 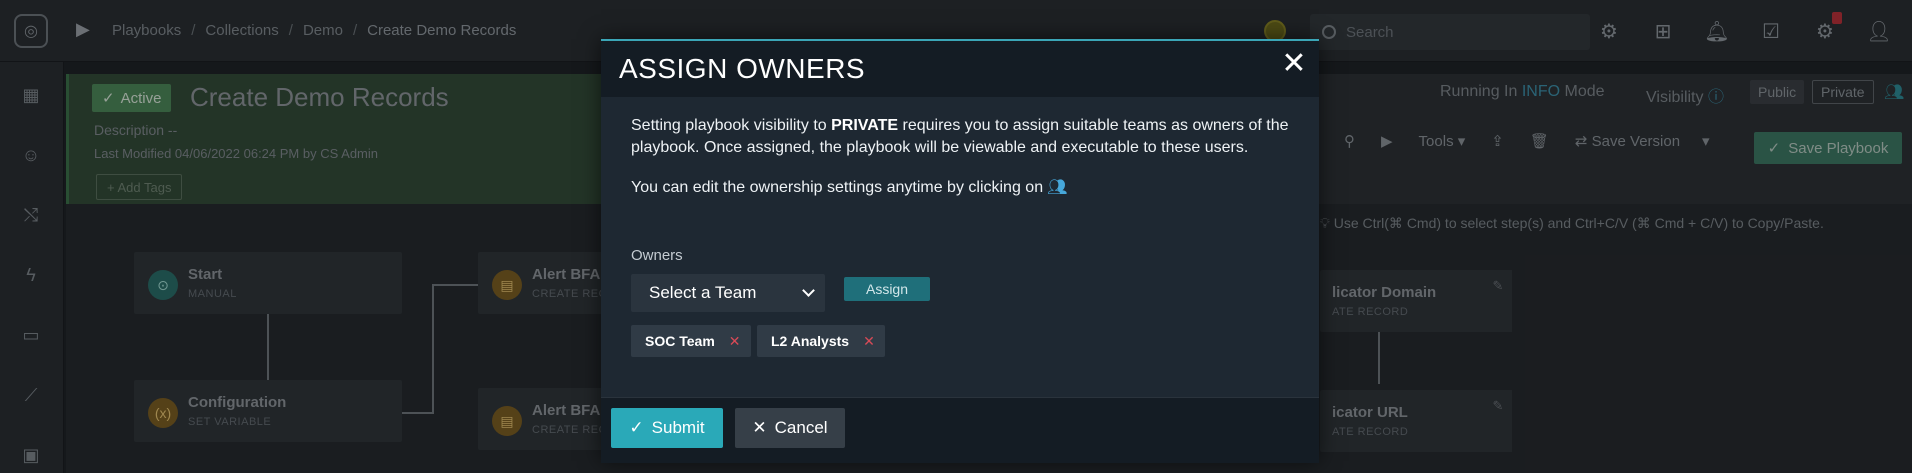 I want to click on assign-button: Assign, so click(x=887, y=289).